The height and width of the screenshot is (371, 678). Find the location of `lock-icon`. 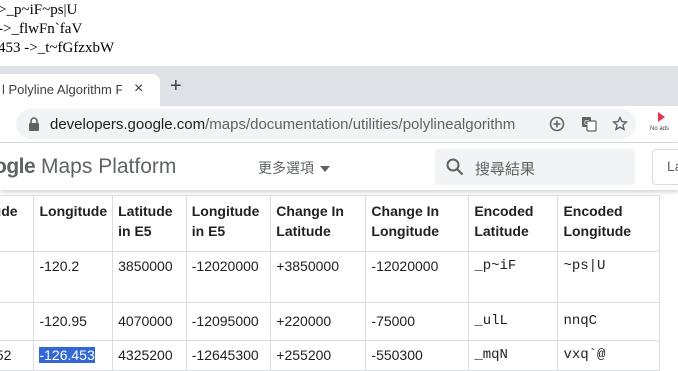

lock-icon is located at coordinates (34, 124).